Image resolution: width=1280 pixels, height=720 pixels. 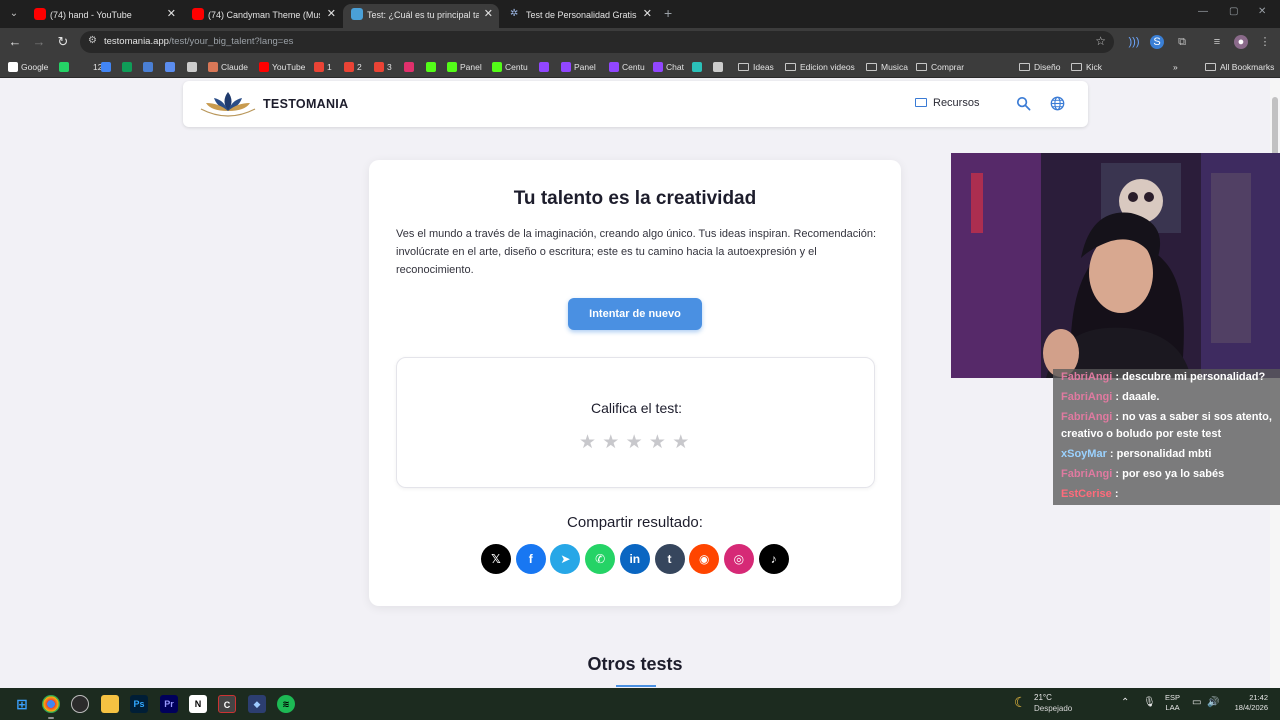 What do you see at coordinates (104, 16) in the screenshot?
I see `tab-youtube-hand: (74) hand - YouTube ✕` at bounding box center [104, 16].